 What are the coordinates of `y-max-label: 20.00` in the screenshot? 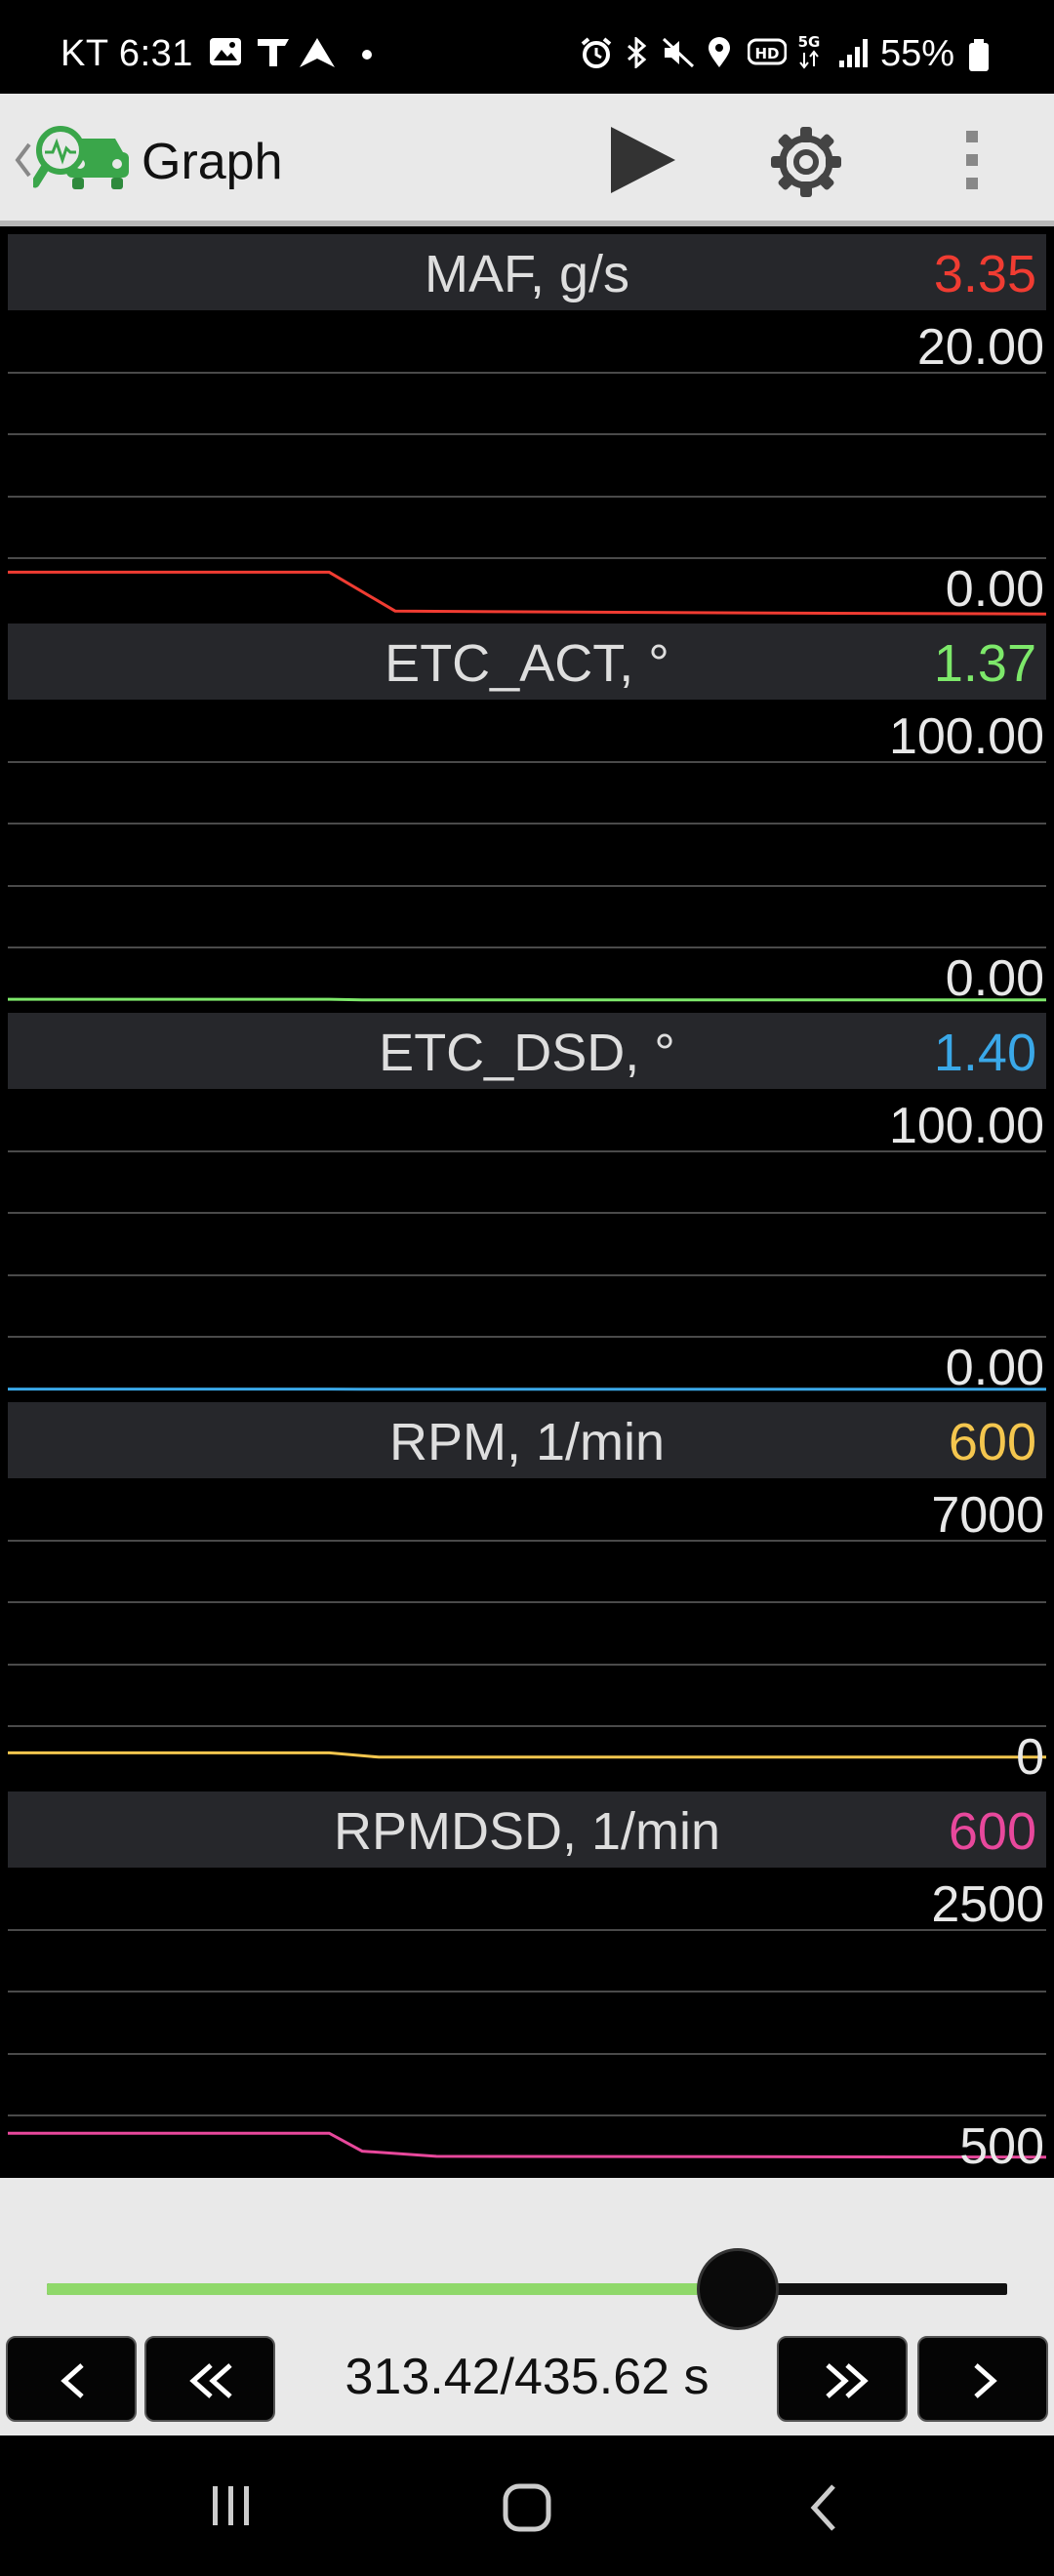 It's located at (980, 347).